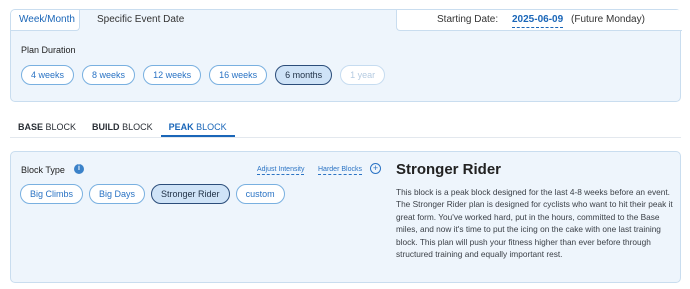 This screenshot has width=690, height=289. What do you see at coordinates (137, 127) in the screenshot?
I see `tab-build-suffix: BLOCK` at bounding box center [137, 127].